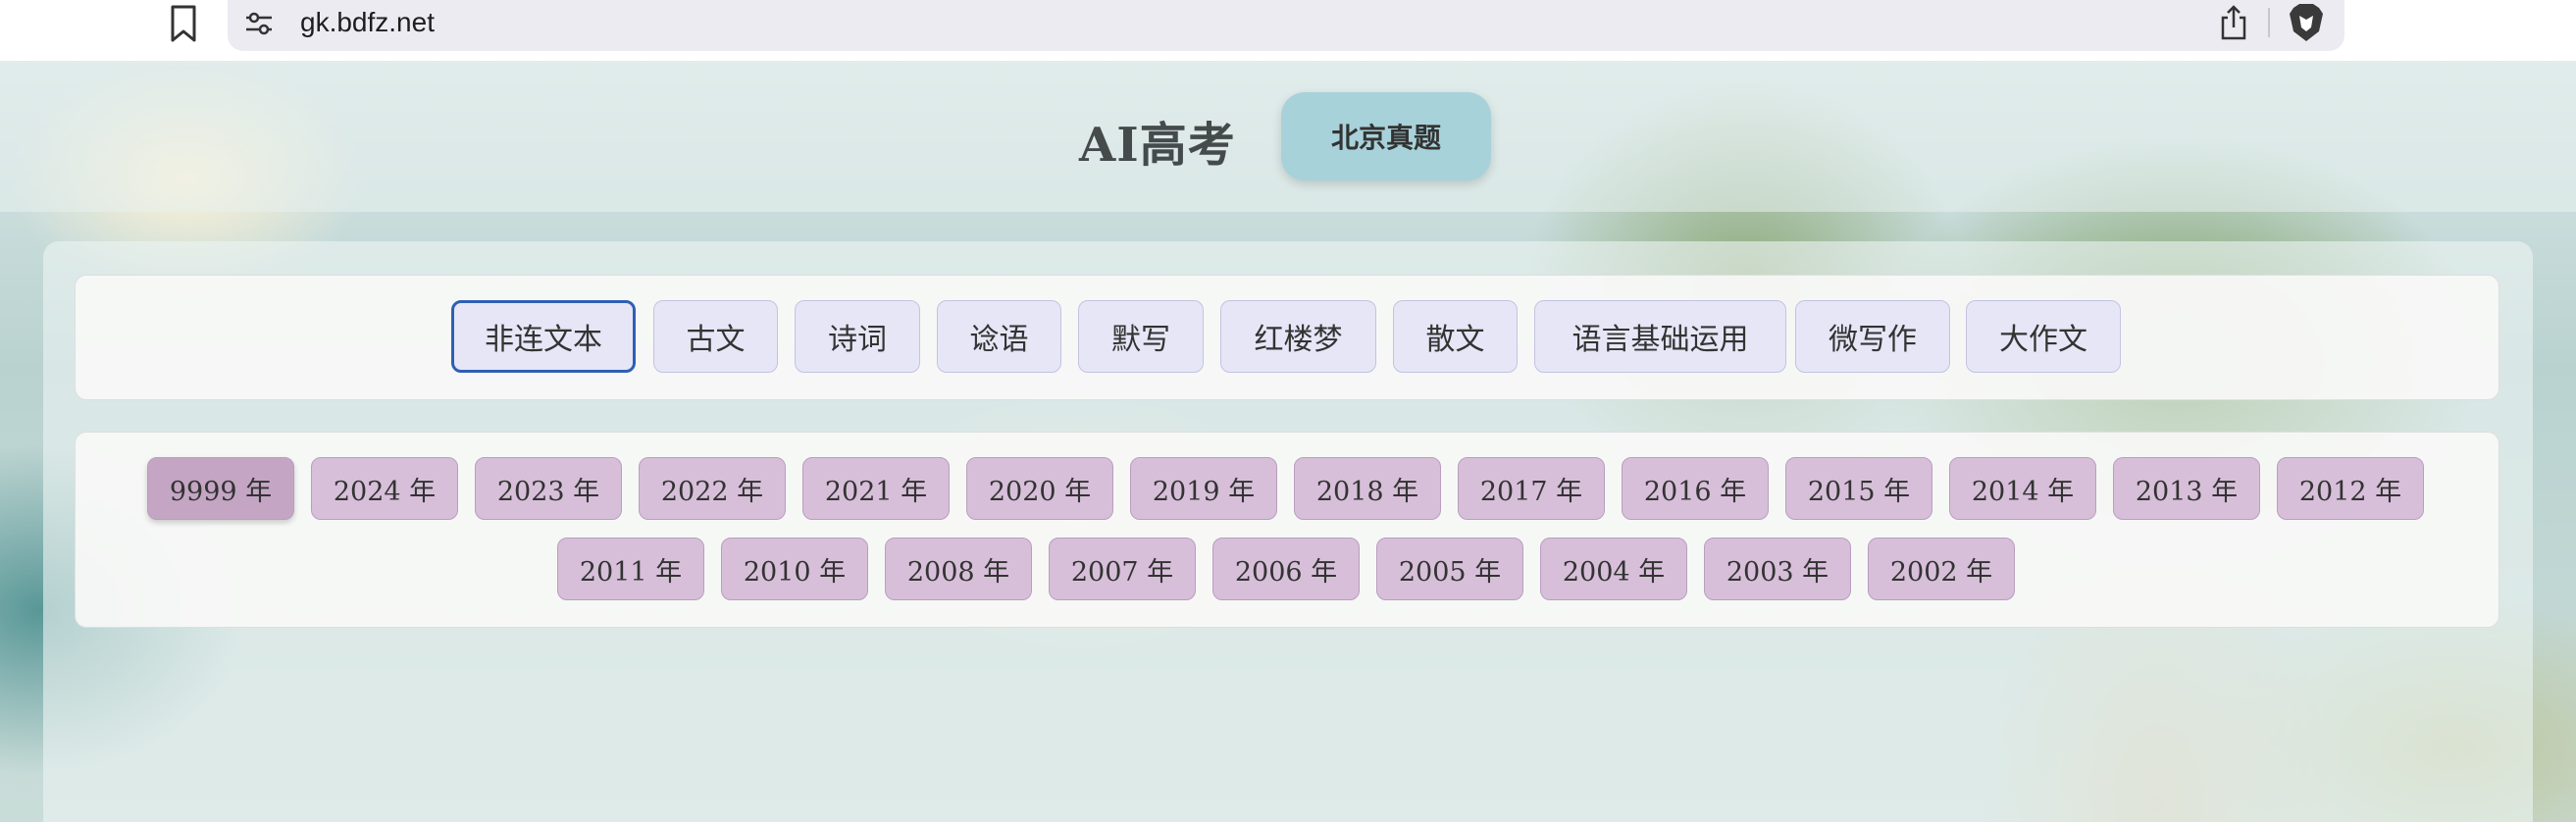 Image resolution: width=2576 pixels, height=822 pixels. Describe the element at coordinates (1367, 488) in the screenshot. I see `year-button: 2018 年` at that location.